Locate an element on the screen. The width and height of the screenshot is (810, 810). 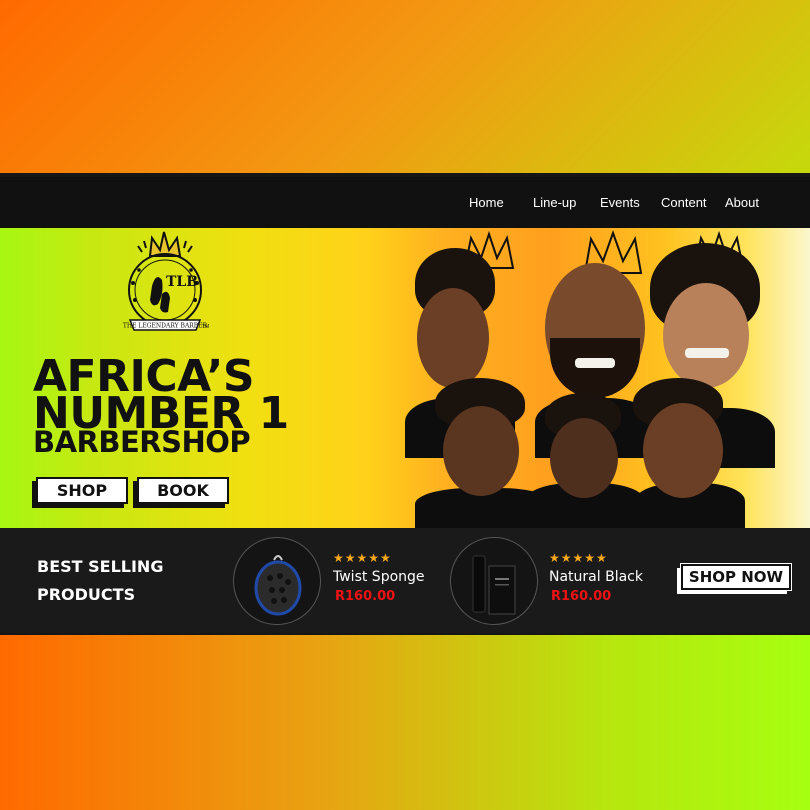
logo-ribbon-text: THE LEGENDARY BARBER is located at coordinates (165, 326).